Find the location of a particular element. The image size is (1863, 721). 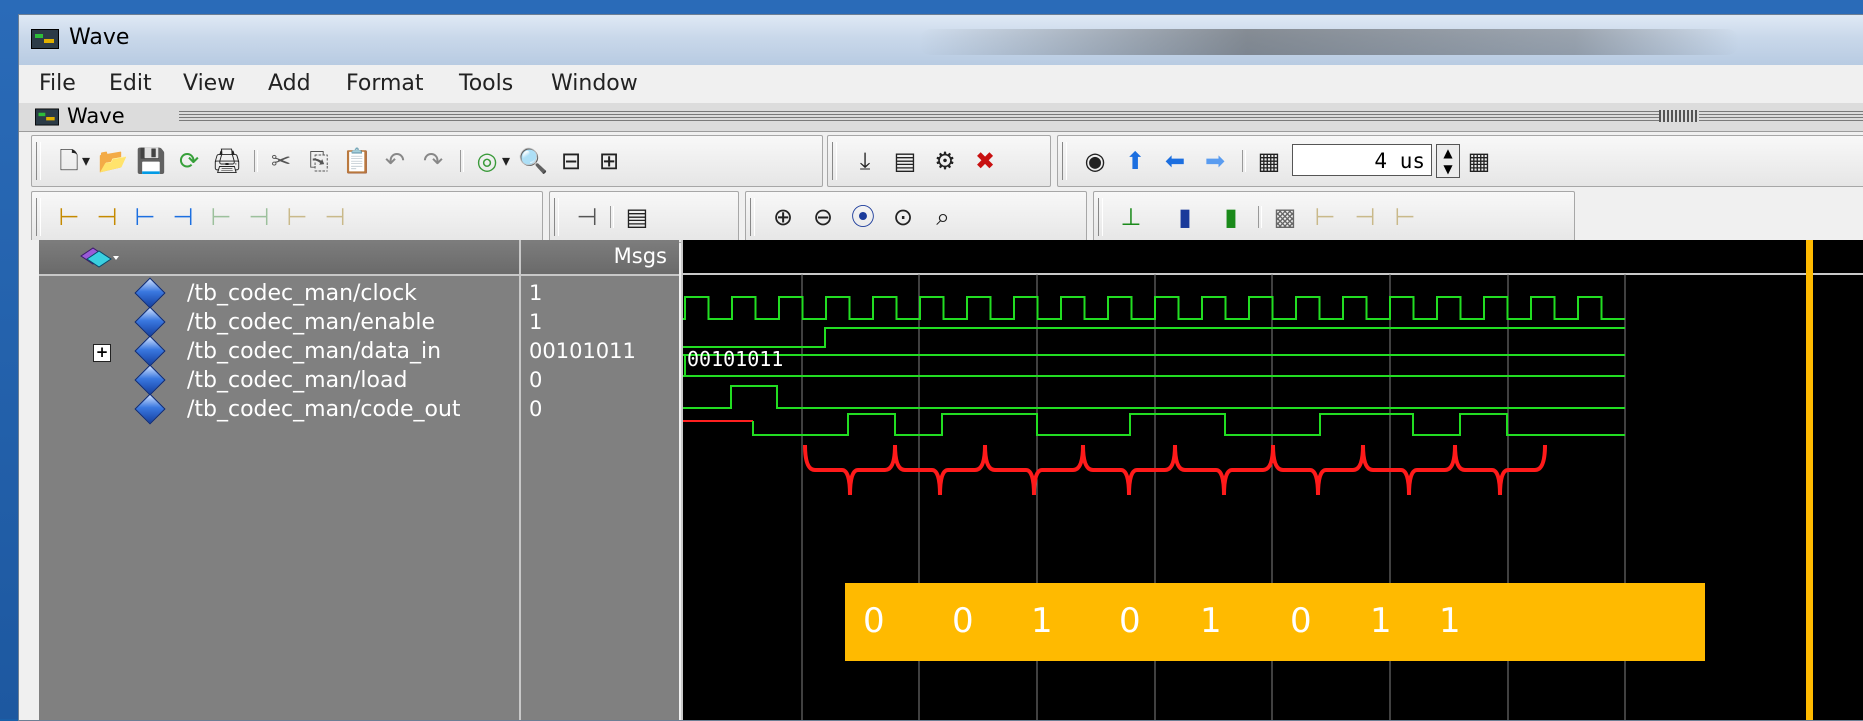

pane-grip-handle is located at coordinates (1679, 116).